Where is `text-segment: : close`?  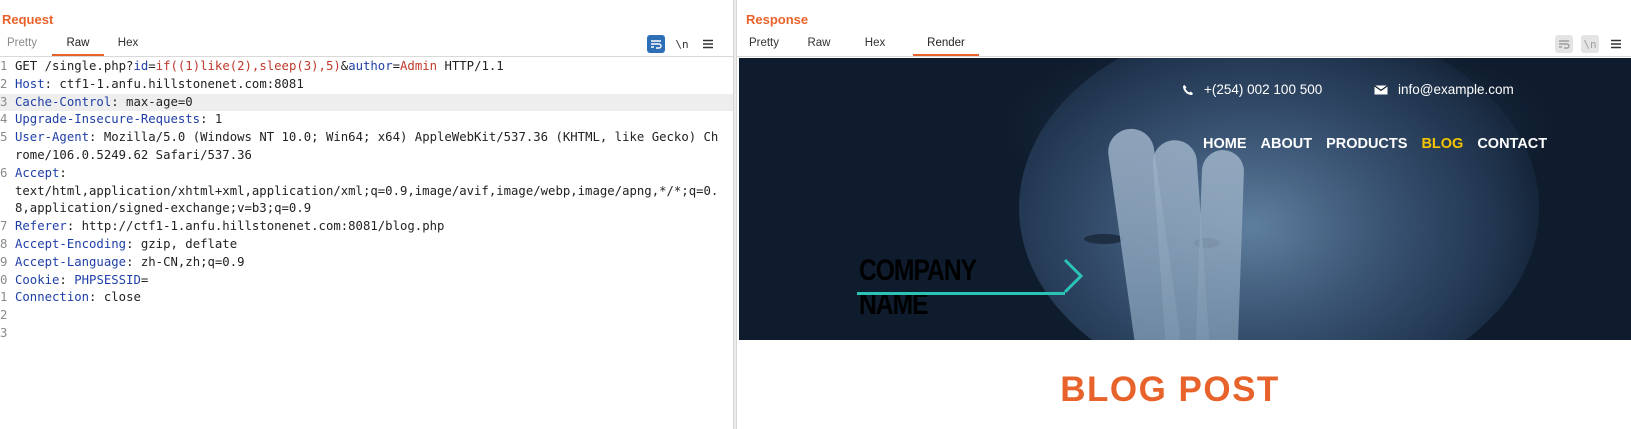
text-segment: : close is located at coordinates (115, 297).